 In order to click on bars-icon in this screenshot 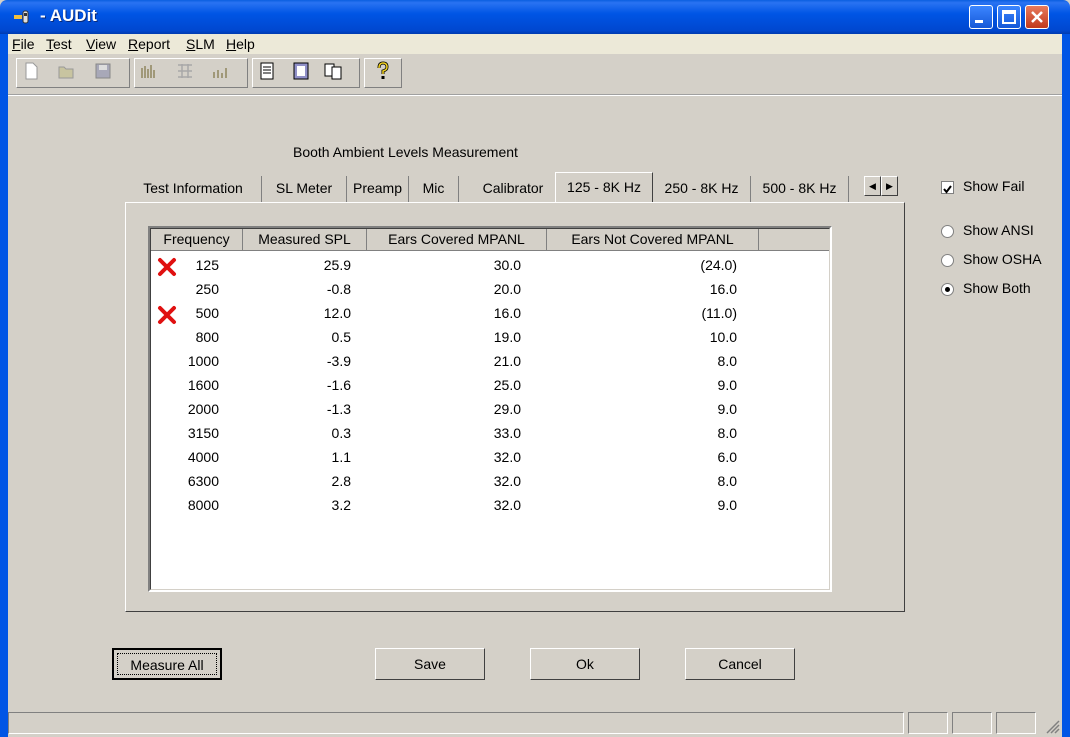, I will do `click(148, 71)`.